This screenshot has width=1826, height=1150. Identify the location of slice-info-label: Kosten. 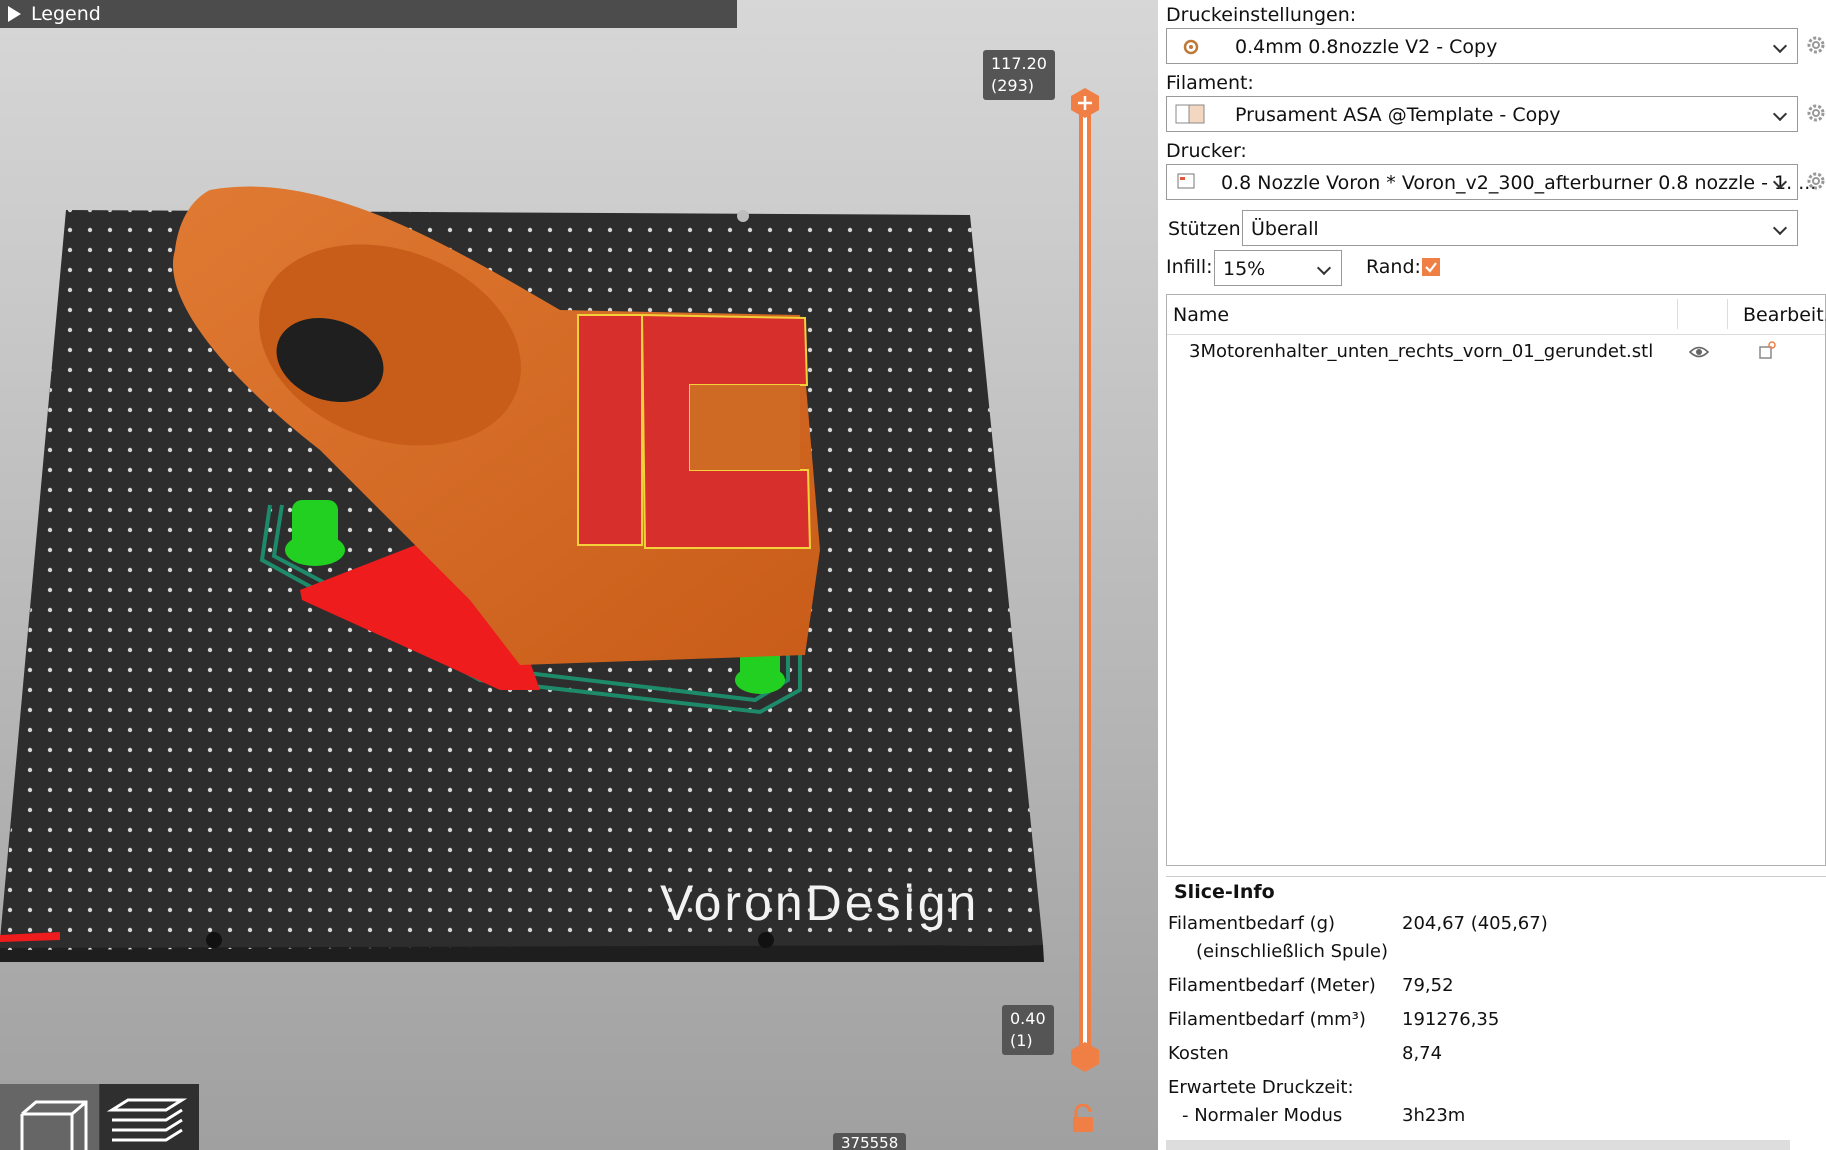
(1198, 1053).